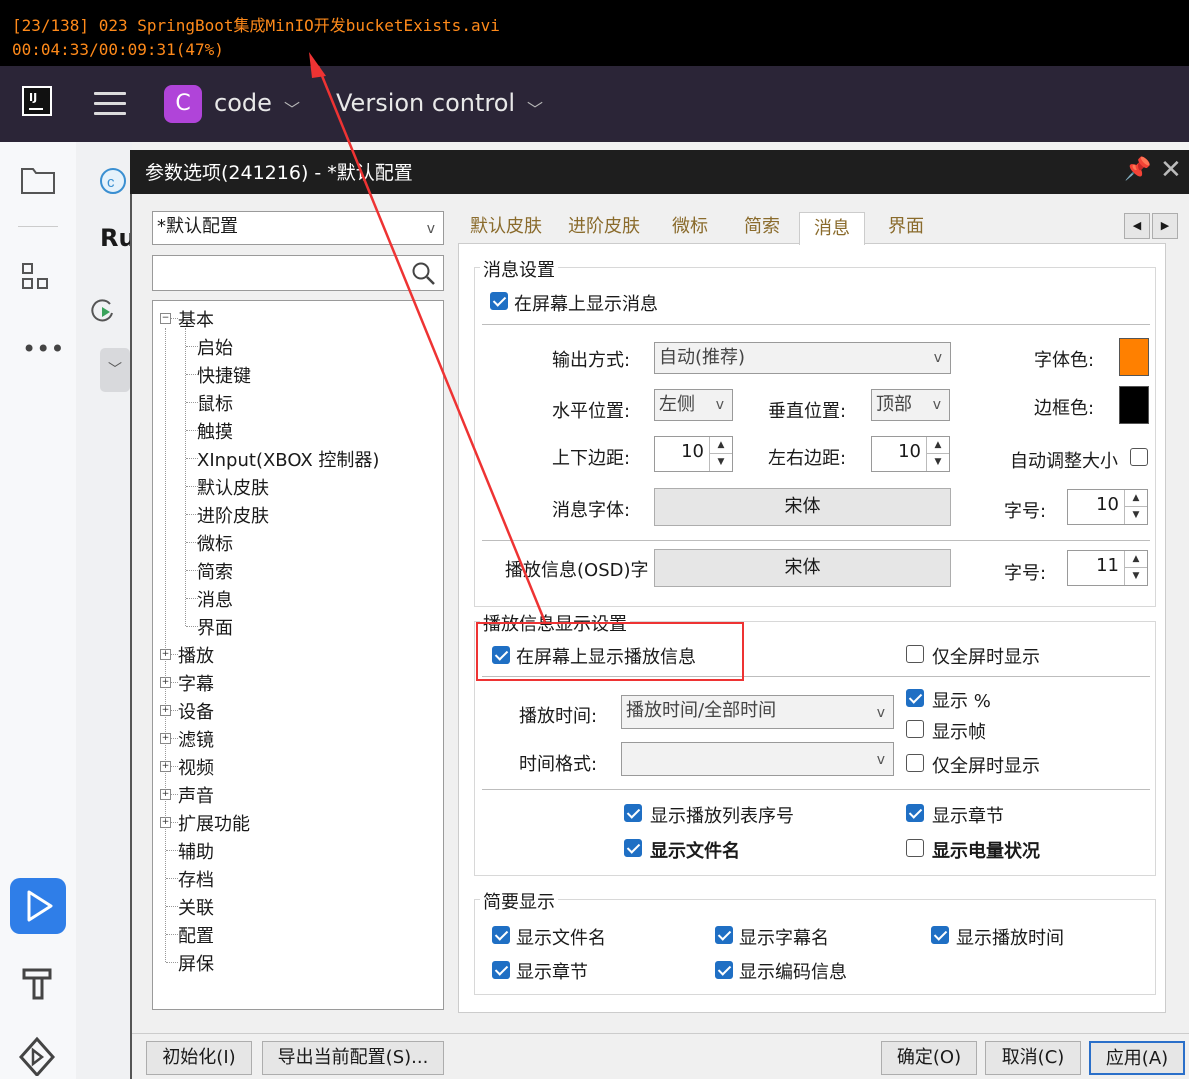  What do you see at coordinates (224, 375) in the screenshot?
I see `tree-item: 快捷键` at bounding box center [224, 375].